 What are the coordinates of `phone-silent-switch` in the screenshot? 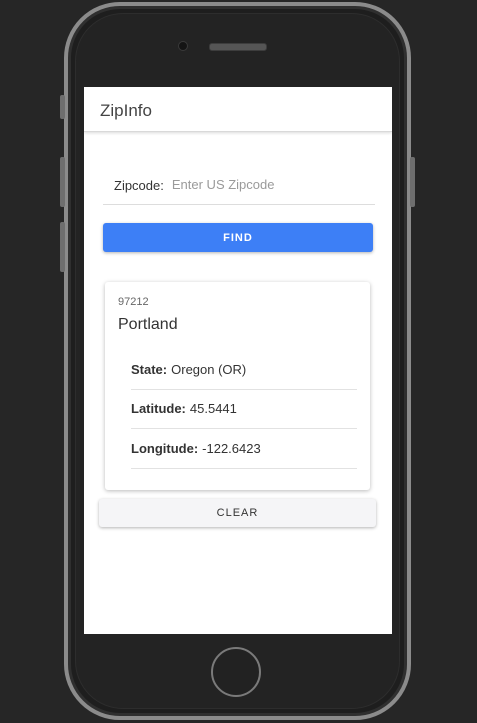 It's located at (62, 107).